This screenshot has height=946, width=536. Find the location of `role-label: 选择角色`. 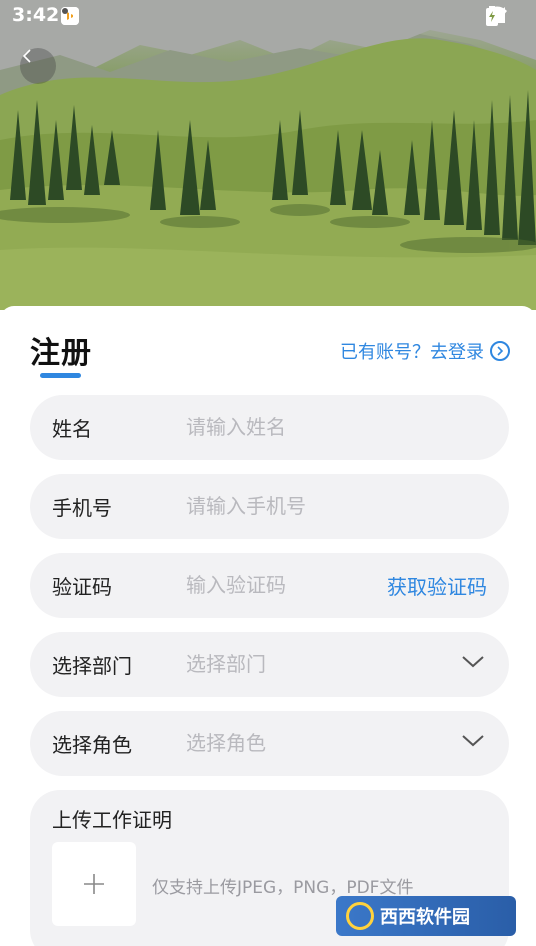

role-label: 选择角色 is located at coordinates (92, 745).